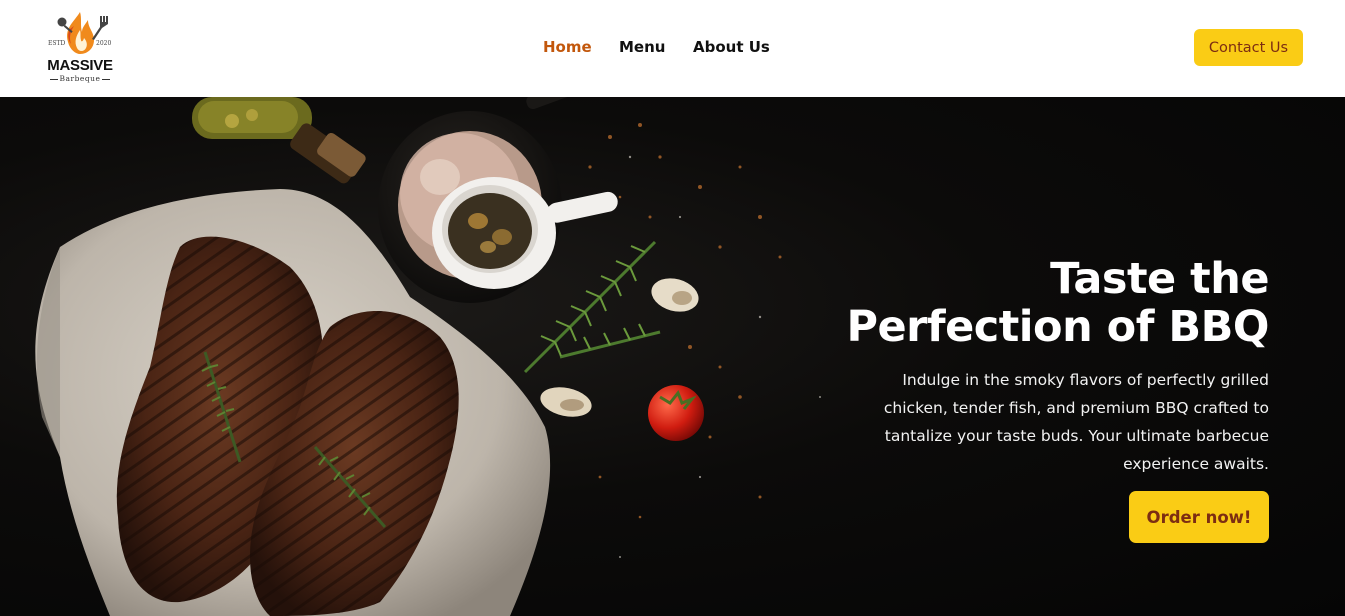 This screenshot has height=616, width=1345. I want to click on nav-home-link: Home, so click(567, 47).